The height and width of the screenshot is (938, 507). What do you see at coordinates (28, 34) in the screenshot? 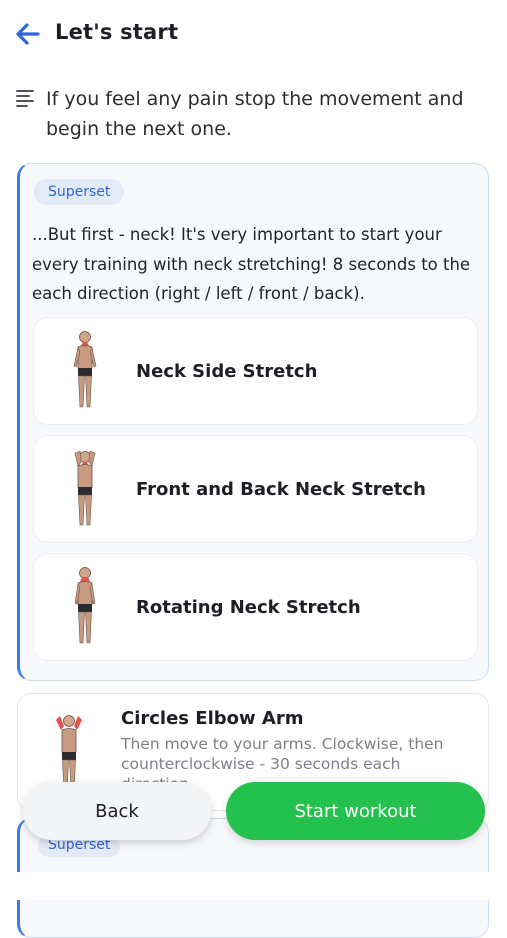
I see `arrow-left-icon` at bounding box center [28, 34].